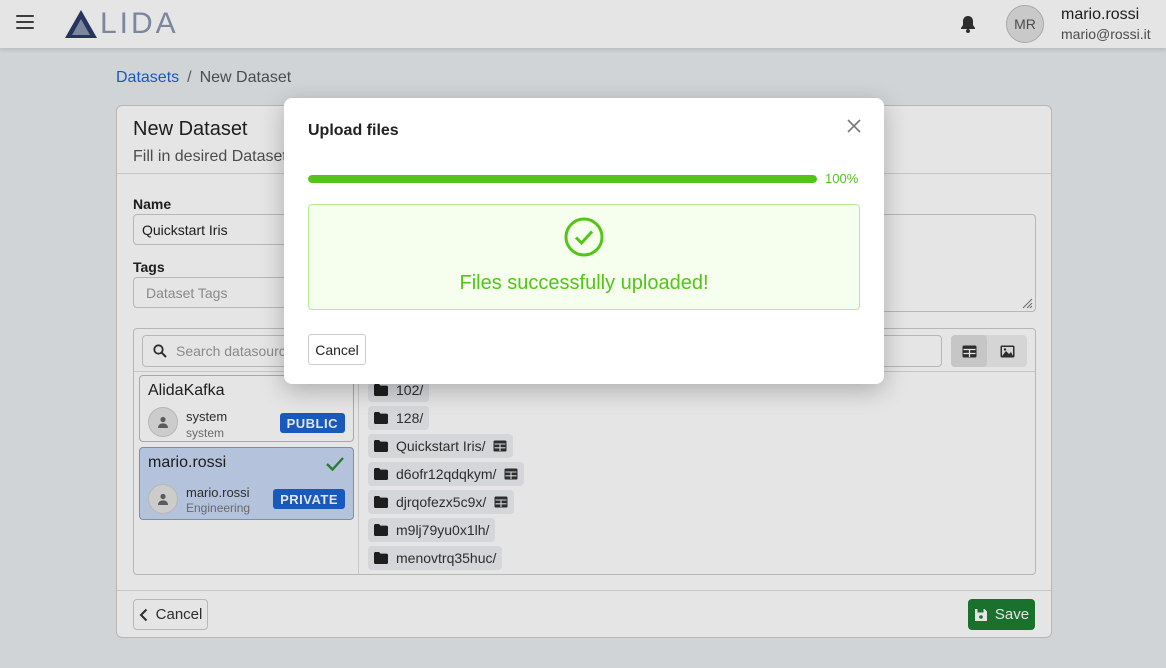 This screenshot has height=668, width=1166. Describe the element at coordinates (337, 349) in the screenshot. I see `modal-cancel-button: Cancel` at that location.